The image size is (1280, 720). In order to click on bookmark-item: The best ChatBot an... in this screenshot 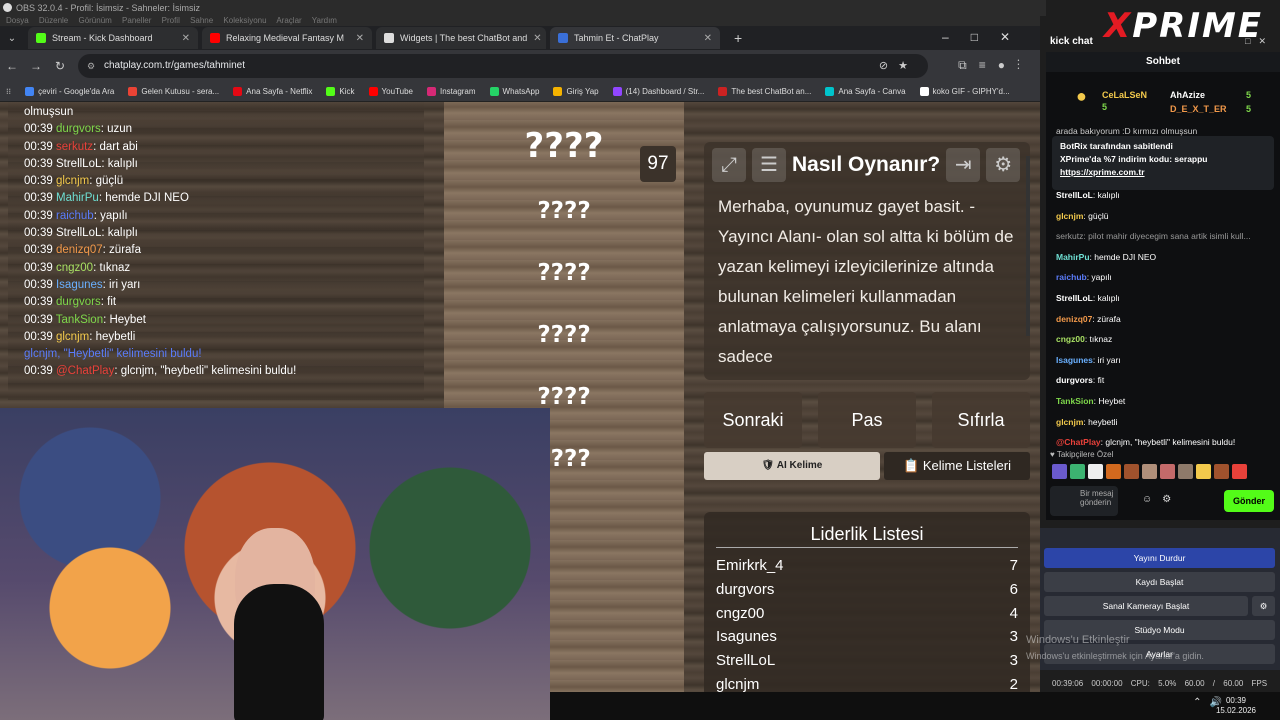, I will do `click(764, 91)`.